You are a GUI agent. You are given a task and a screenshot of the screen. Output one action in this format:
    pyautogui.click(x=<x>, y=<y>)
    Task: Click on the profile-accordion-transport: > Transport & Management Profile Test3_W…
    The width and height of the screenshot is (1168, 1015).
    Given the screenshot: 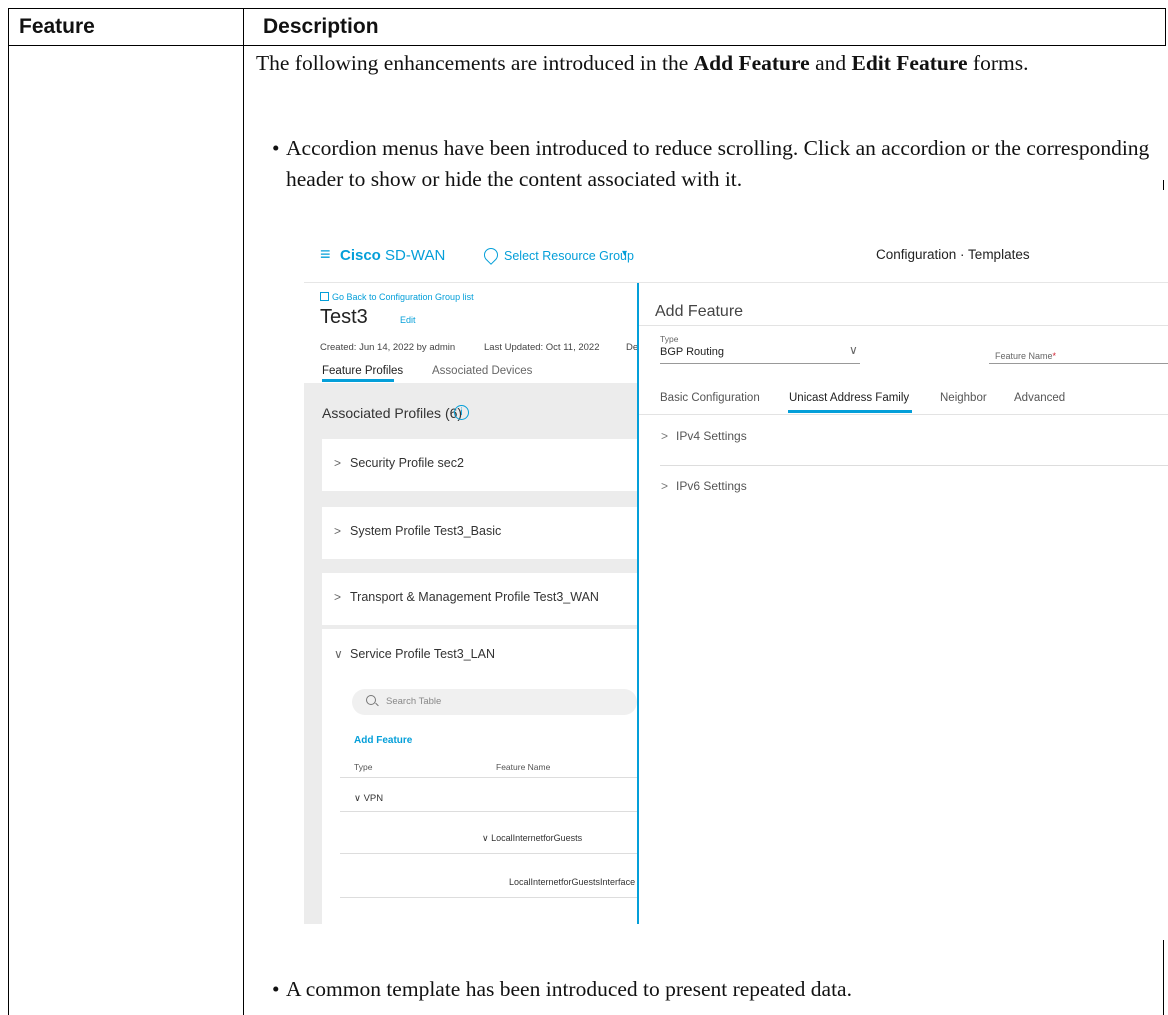 What is the action you would take?
    pyautogui.click(x=479, y=599)
    